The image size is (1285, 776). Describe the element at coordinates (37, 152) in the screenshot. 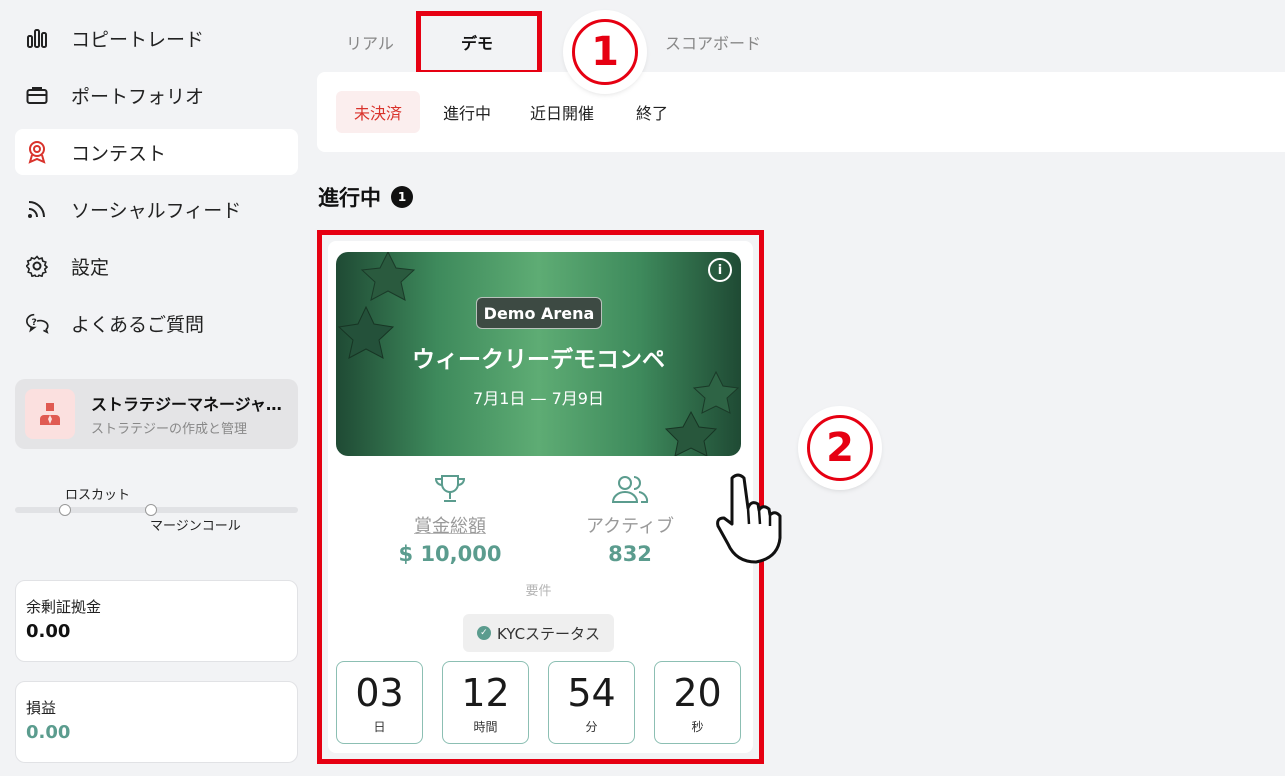

I see `award-ribbon-icon` at that location.